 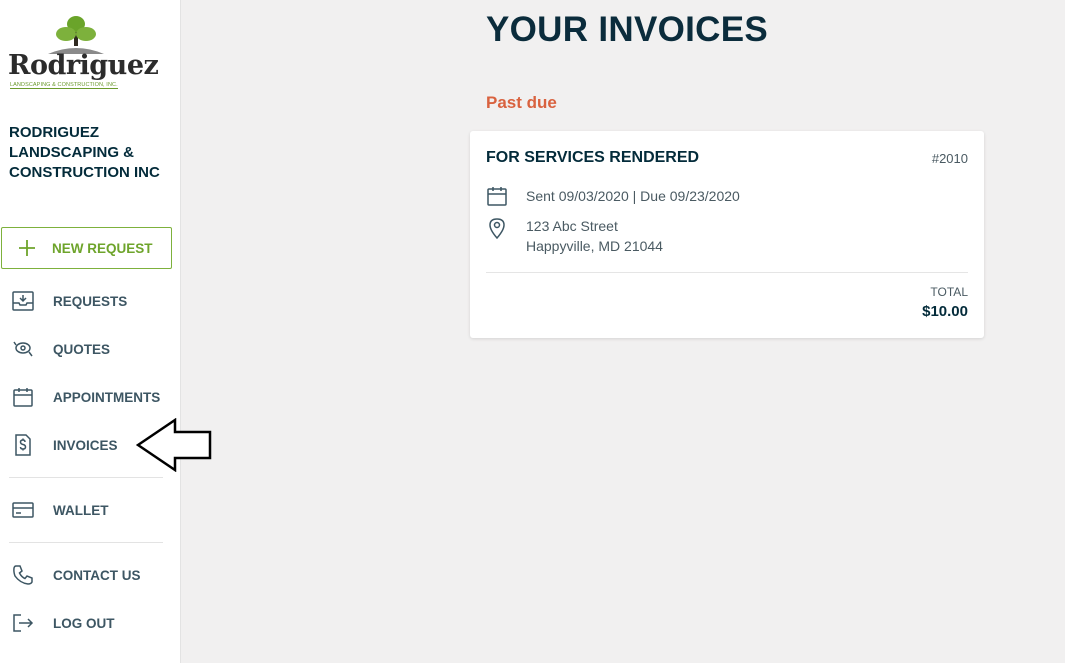 I want to click on invoice-dollar-icon, so click(x=23, y=445).